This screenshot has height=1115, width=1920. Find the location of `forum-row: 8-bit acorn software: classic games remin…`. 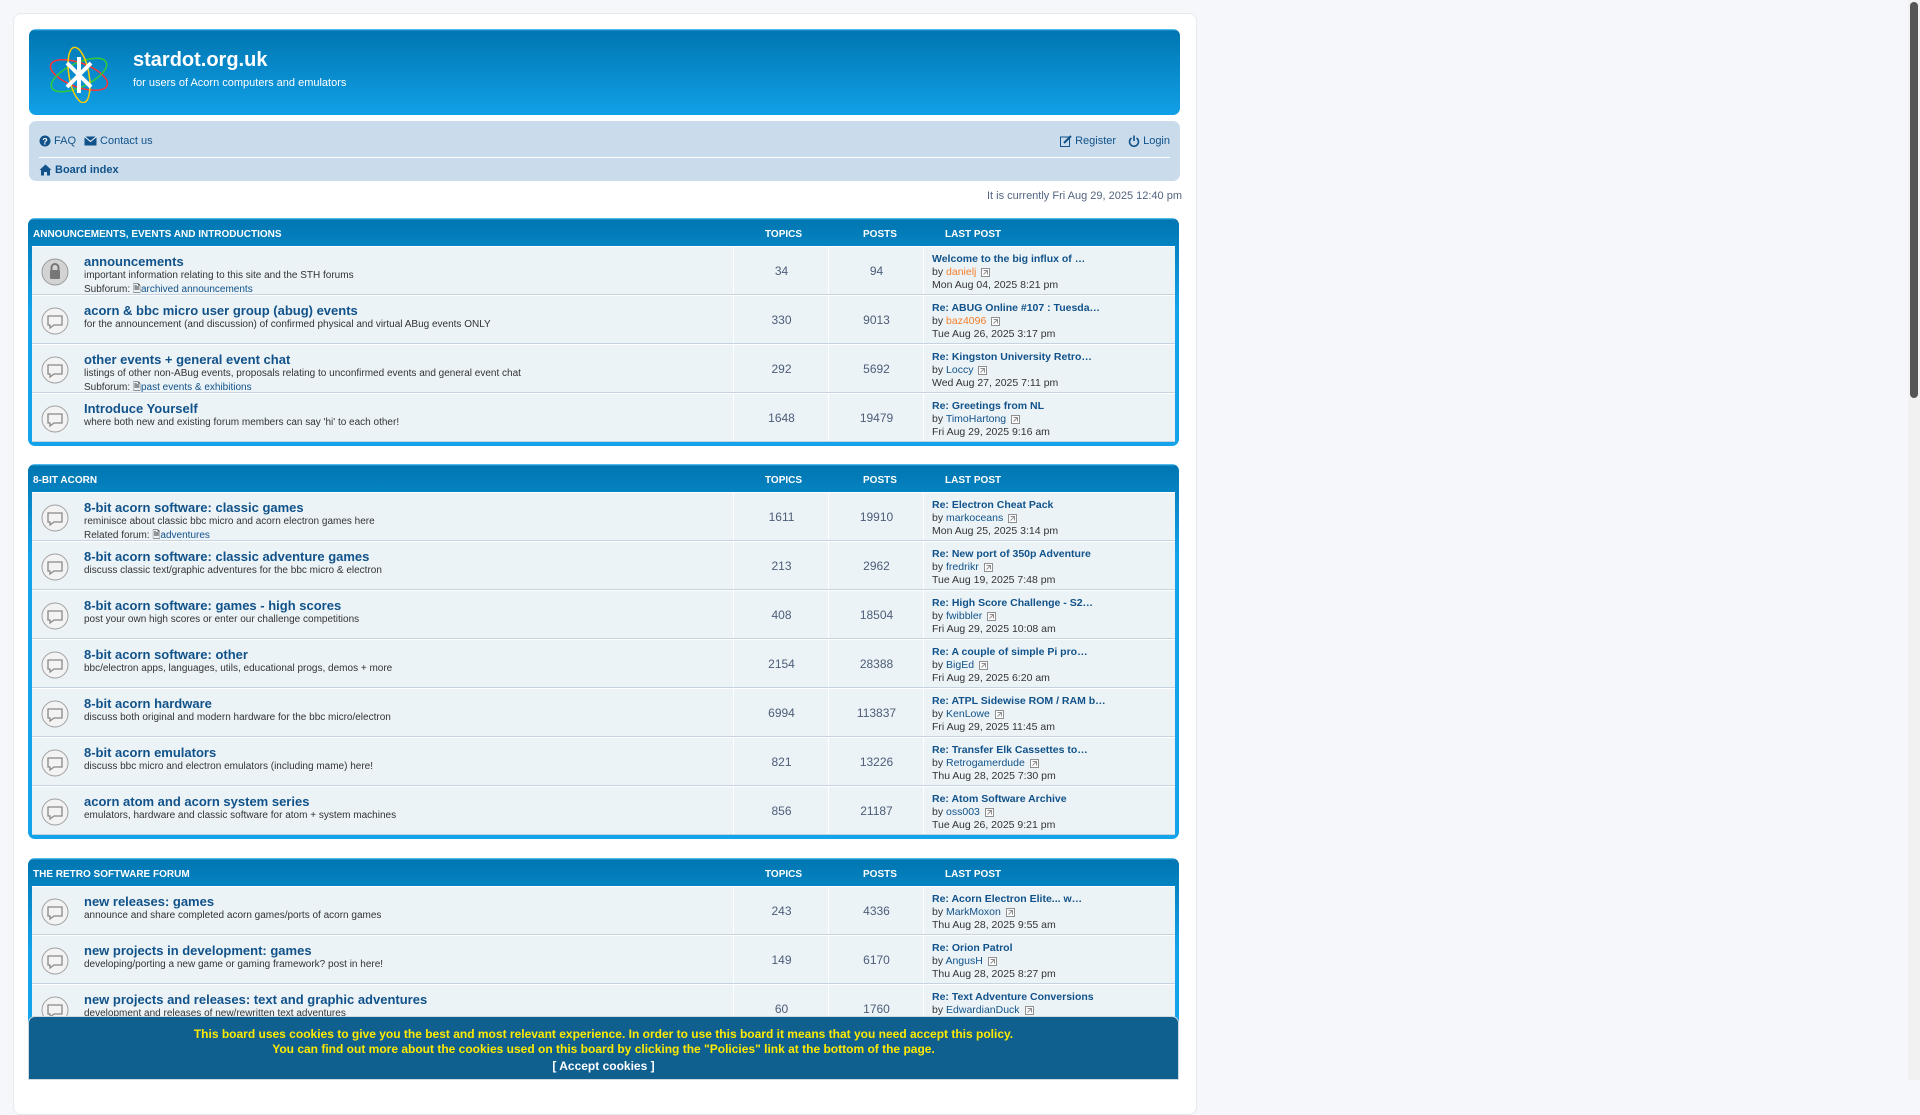

forum-row: 8-bit acorn software: classic games remin… is located at coordinates (603, 516).